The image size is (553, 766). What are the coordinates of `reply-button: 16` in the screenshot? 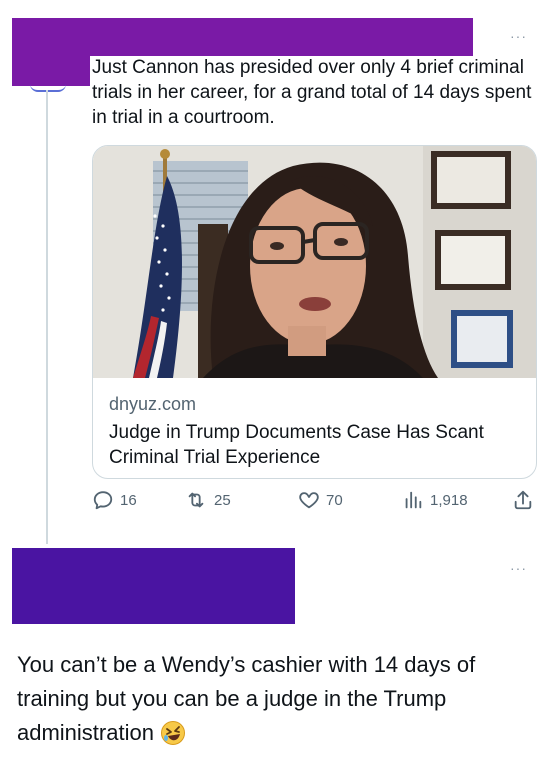 It's located at (114, 500).